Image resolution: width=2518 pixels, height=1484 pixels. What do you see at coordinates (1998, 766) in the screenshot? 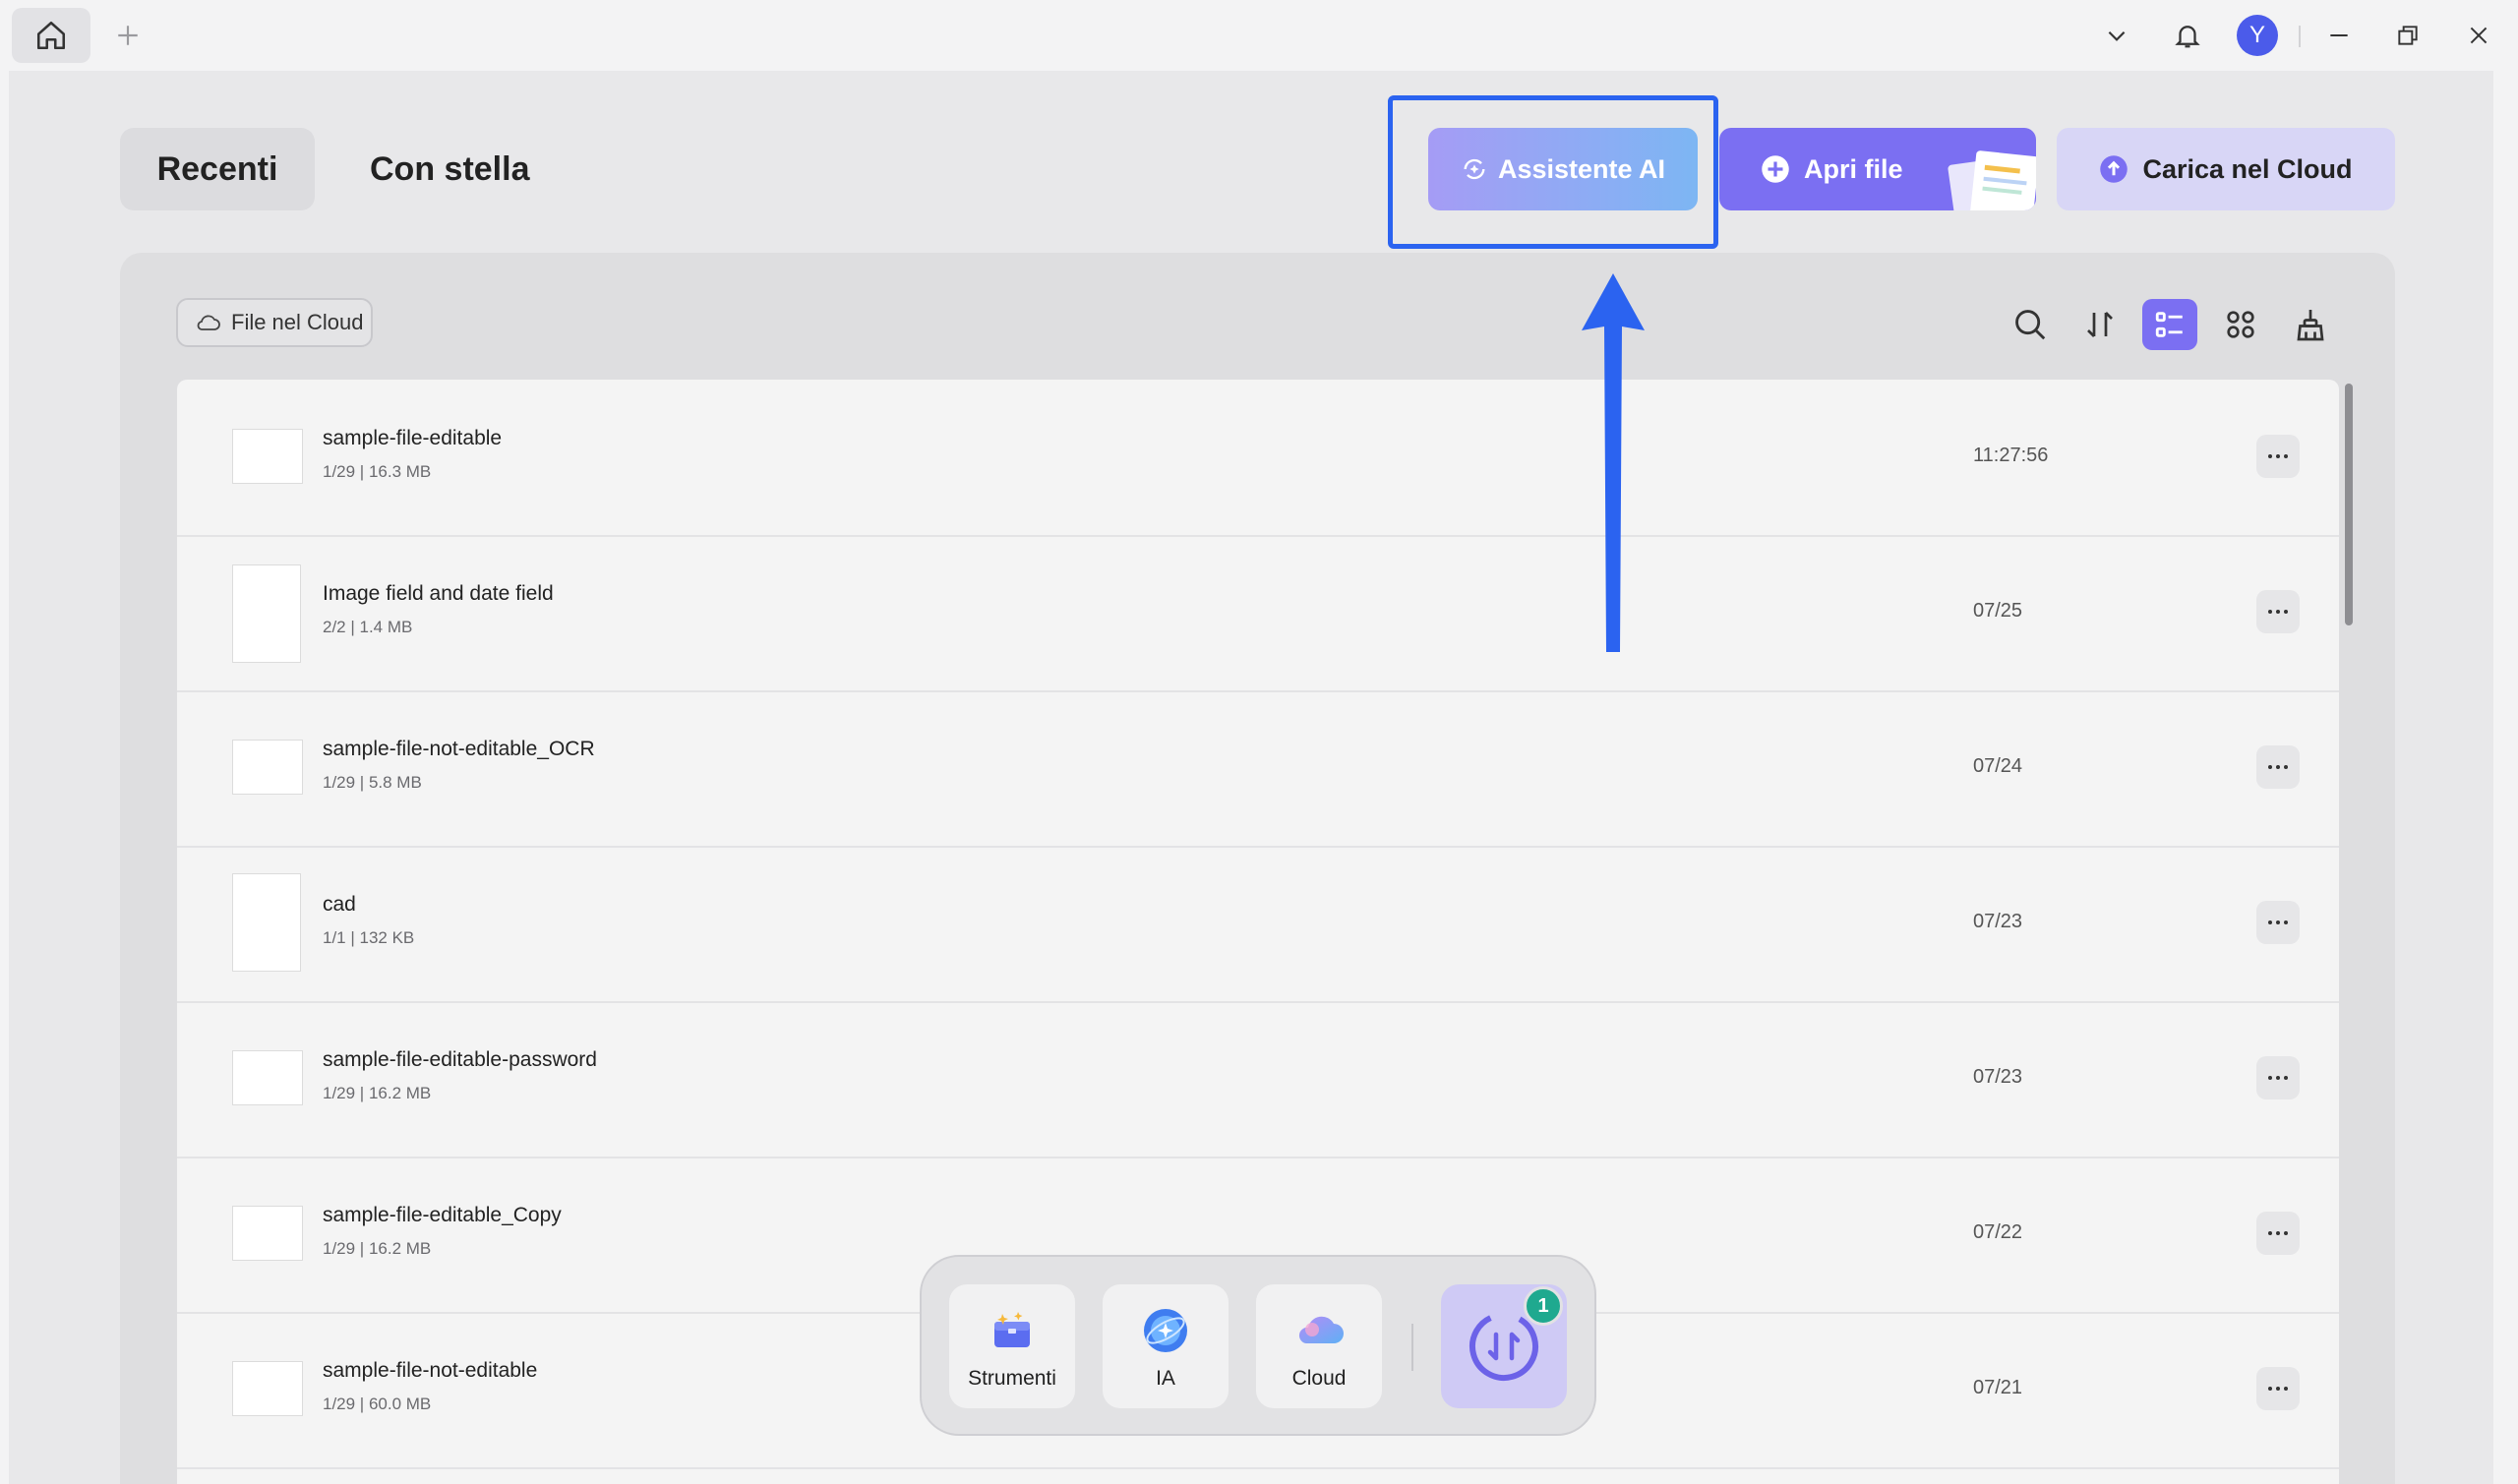
I see `file-date: 07/24` at bounding box center [1998, 766].